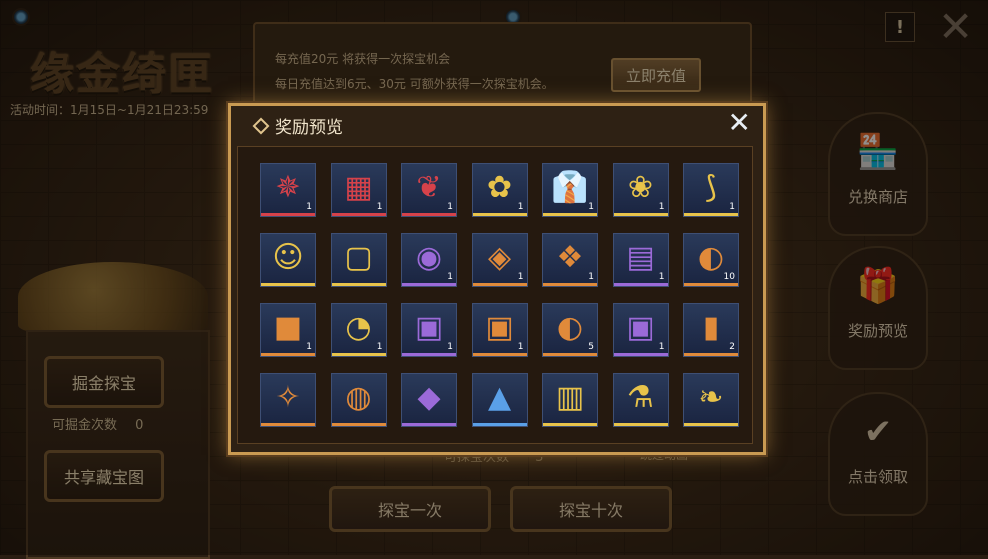  What do you see at coordinates (729, 277) in the screenshot?
I see `item-quantity: 10` at bounding box center [729, 277].